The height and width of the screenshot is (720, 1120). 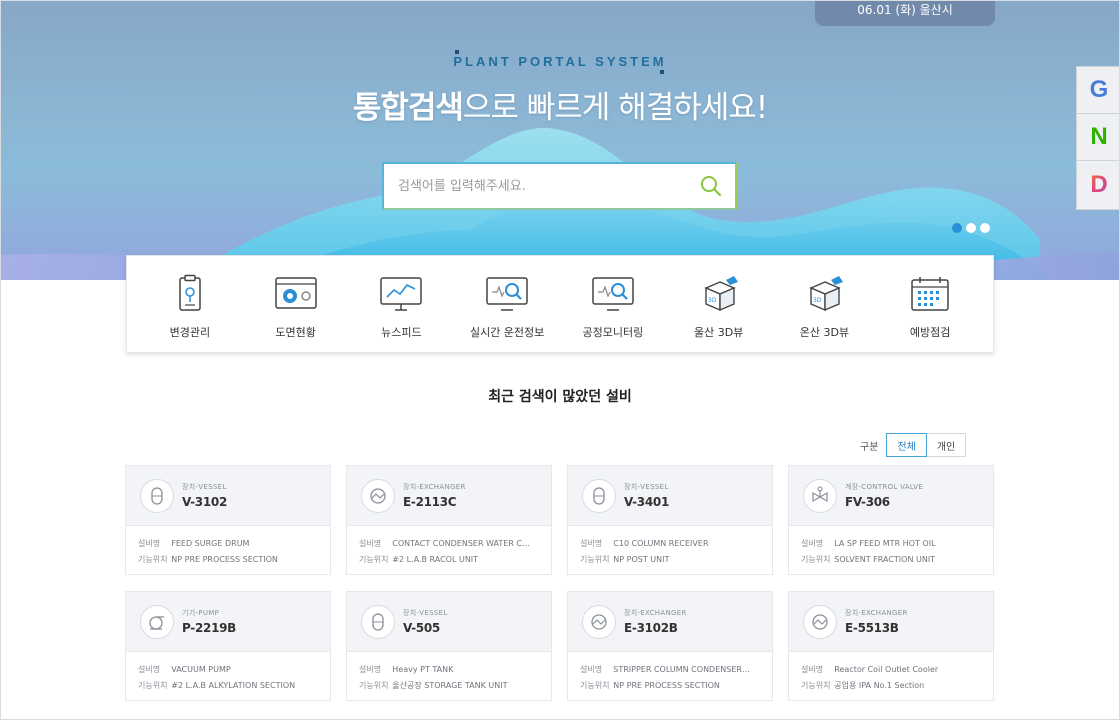 What do you see at coordinates (295, 332) in the screenshot?
I see `menu-item-label: 도면현황` at bounding box center [295, 332].